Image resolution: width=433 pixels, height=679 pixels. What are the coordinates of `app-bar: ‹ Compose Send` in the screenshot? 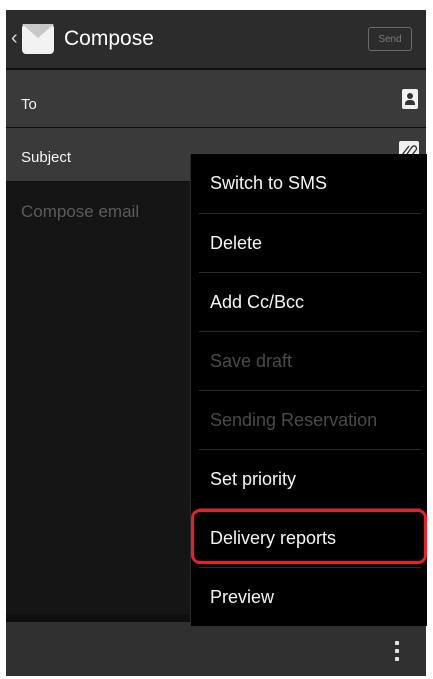 It's located at (216, 39).